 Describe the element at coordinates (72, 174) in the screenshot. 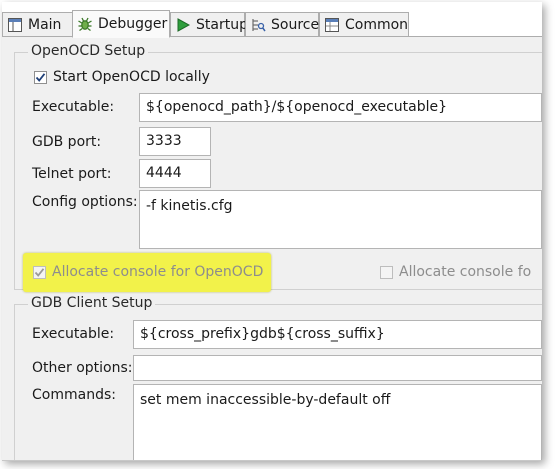

I see `telnet-port-label: Telnet port:` at that location.